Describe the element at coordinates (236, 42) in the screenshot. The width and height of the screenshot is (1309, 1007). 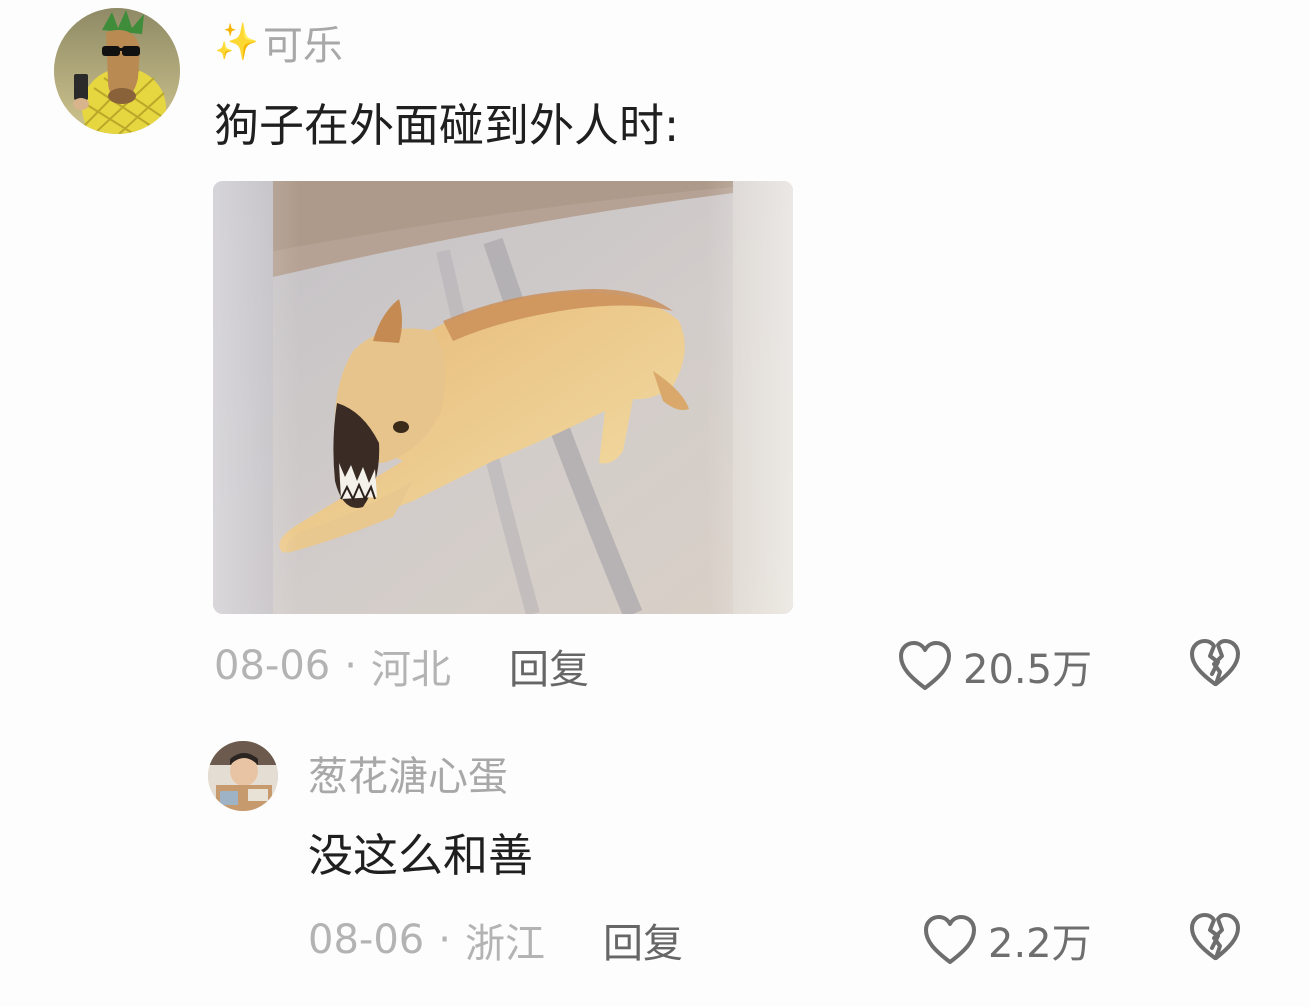
I see `sparkles-icon: ✨` at that location.